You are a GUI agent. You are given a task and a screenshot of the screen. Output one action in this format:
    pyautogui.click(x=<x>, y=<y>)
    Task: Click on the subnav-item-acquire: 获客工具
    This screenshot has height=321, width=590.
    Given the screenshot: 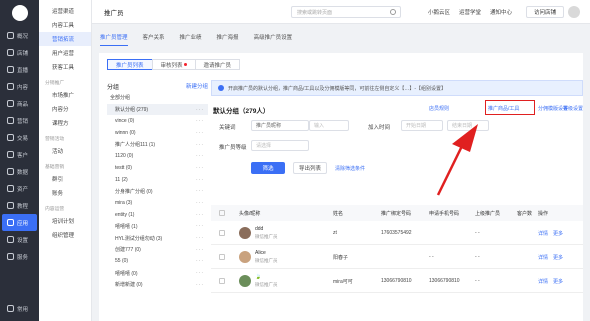 What is the action you would take?
    pyautogui.click(x=65, y=67)
    